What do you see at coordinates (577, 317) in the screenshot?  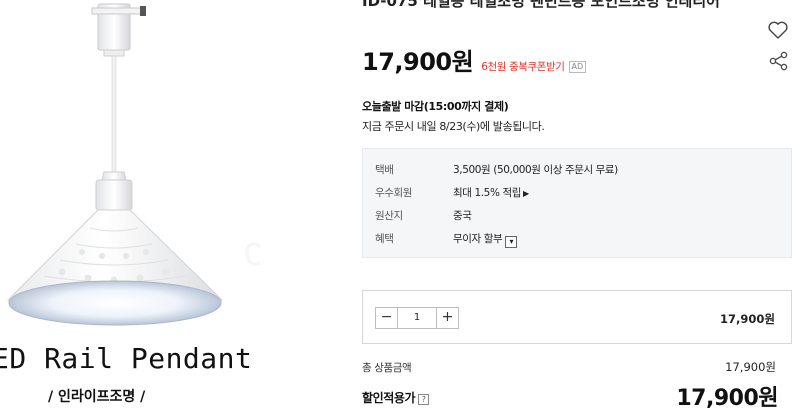 I see `selected-option-box: − 1 + 17,900원` at bounding box center [577, 317].